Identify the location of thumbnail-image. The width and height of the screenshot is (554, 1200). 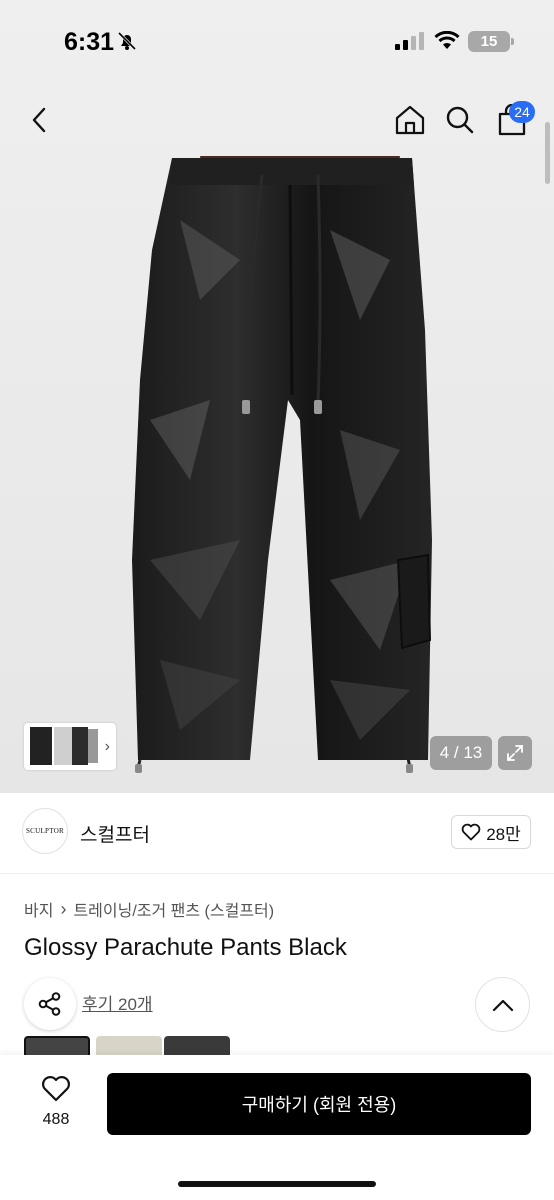
(64, 746).